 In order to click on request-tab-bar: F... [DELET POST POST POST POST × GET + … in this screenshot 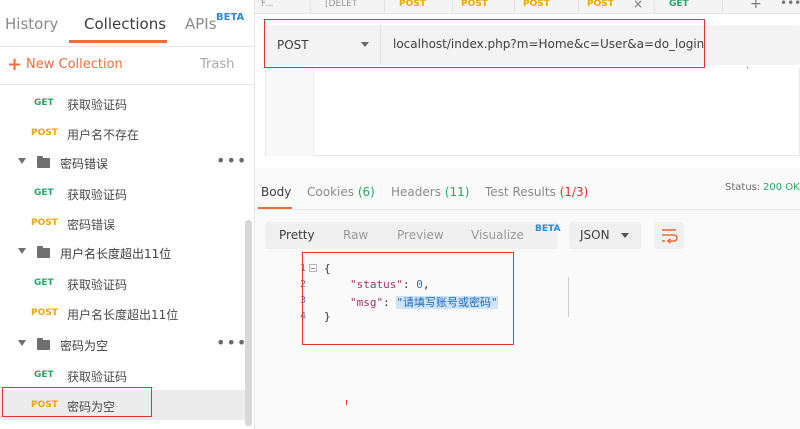, I will do `click(527, 7)`.